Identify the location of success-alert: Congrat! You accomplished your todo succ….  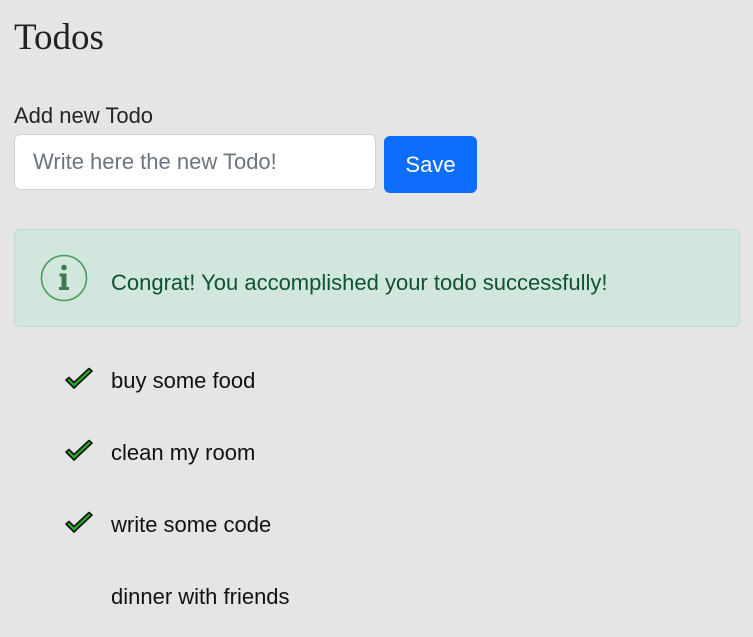
(377, 278).